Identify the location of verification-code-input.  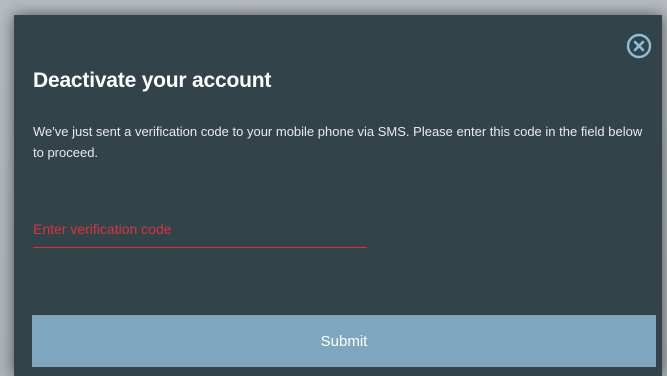
(200, 231).